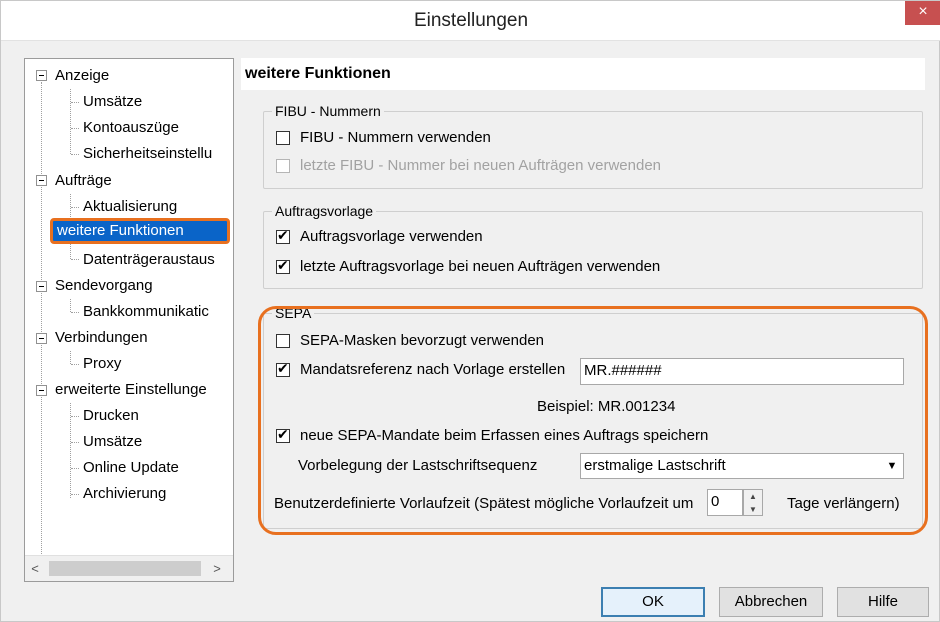 The width and height of the screenshot is (940, 622). I want to click on tree-item-aktualisierung: Aktualisierung, so click(130, 206).